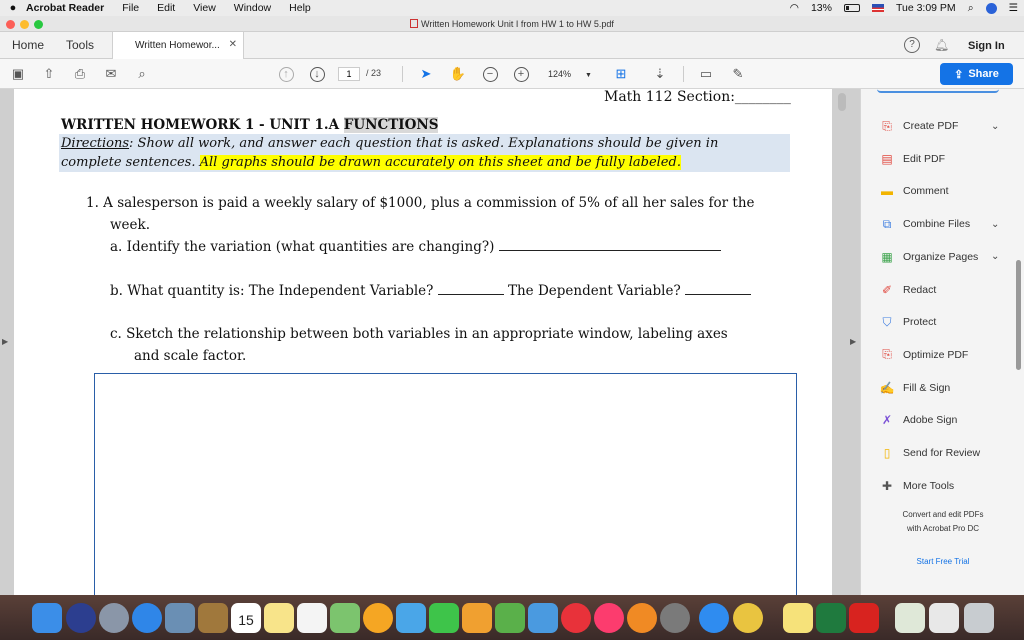  I want to click on tool-optimize-pdf: ⎘ Optimize PDF, so click(923, 355).